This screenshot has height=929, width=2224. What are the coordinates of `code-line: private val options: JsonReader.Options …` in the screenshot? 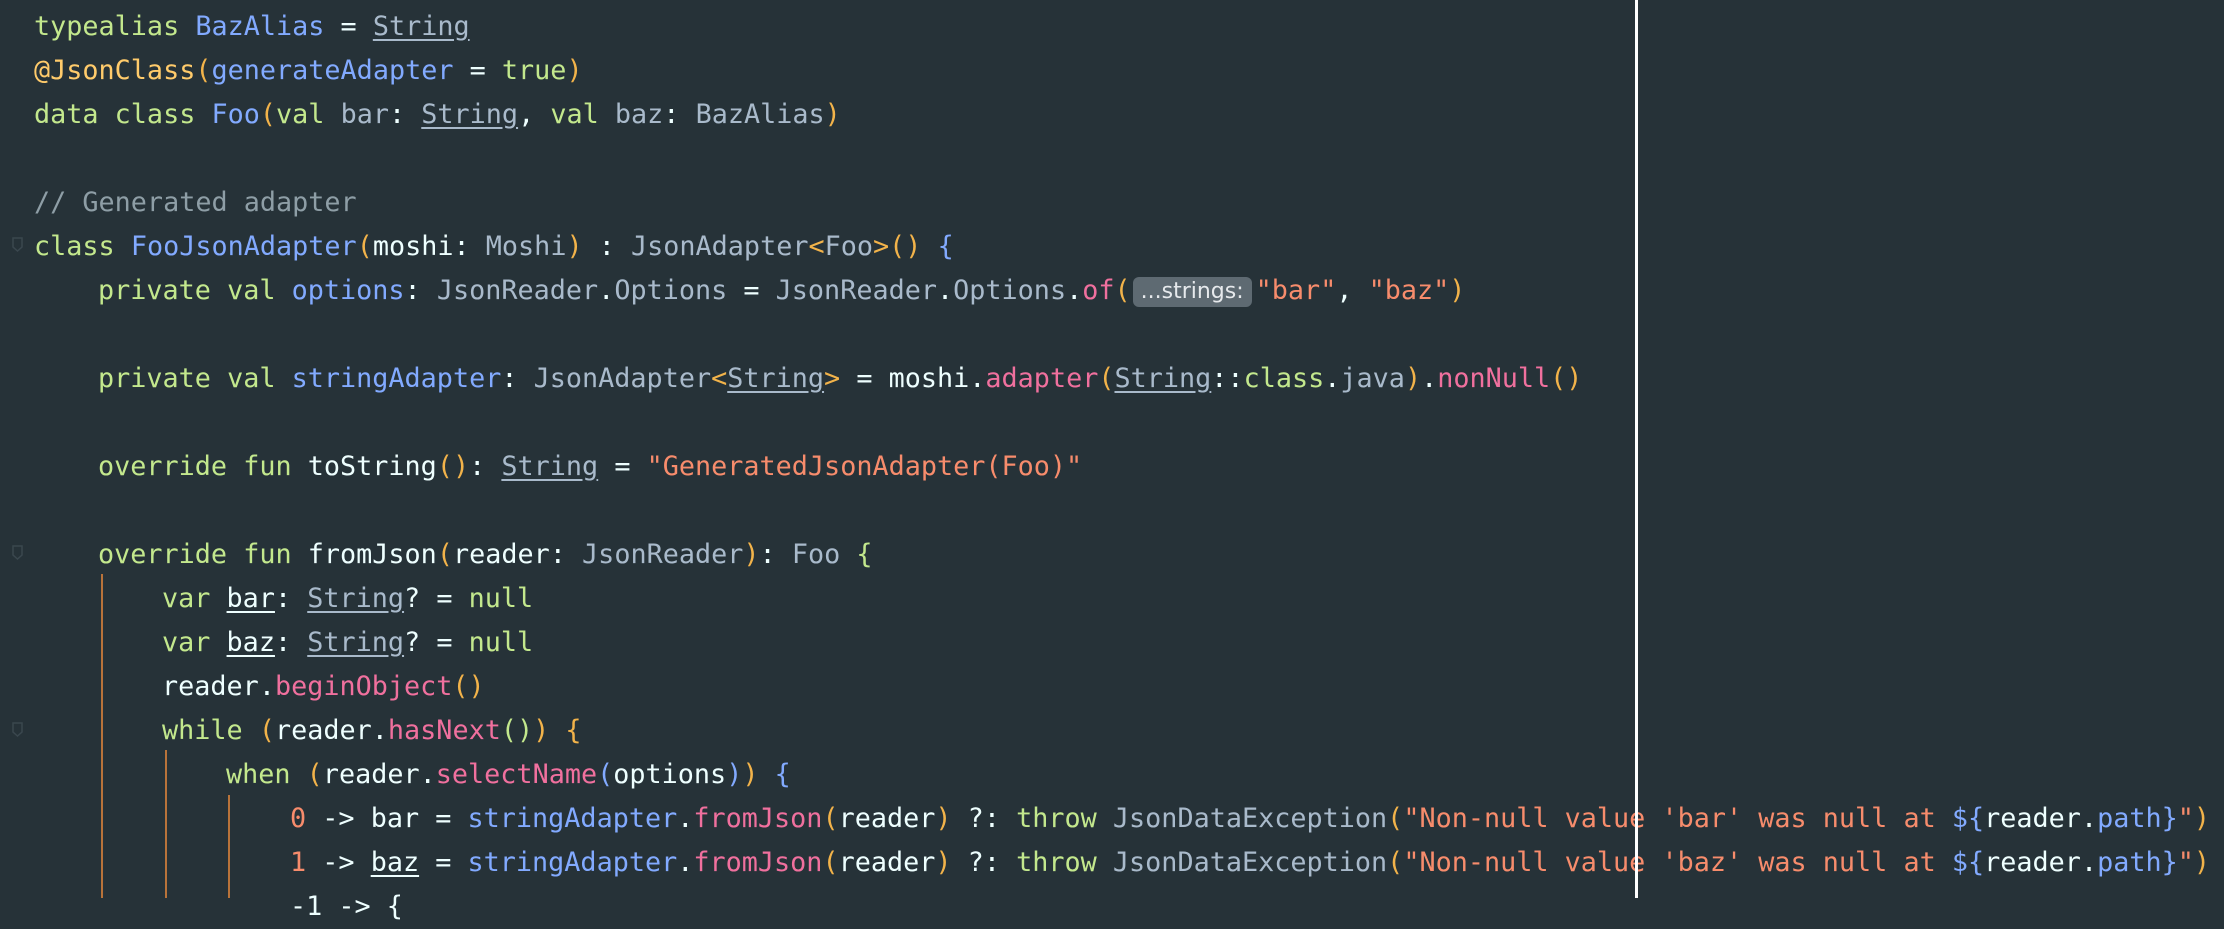 It's located at (781, 291).